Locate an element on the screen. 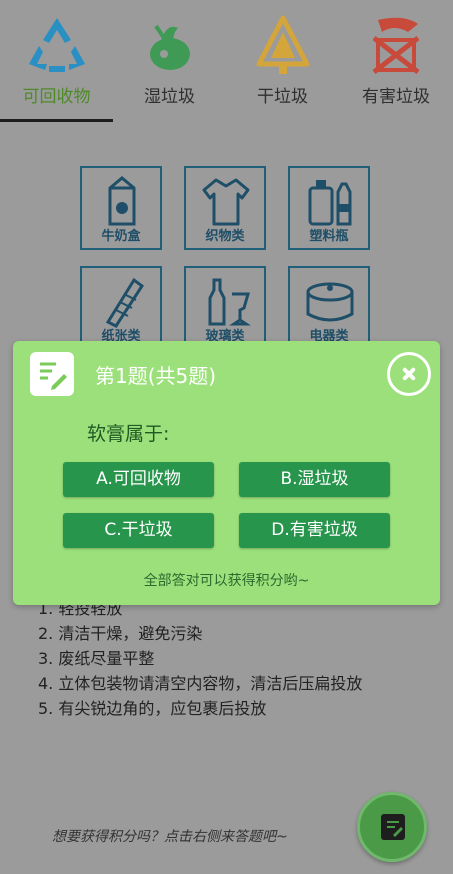 This screenshot has width=453, height=874. option-d-button: D.有害垃圾 is located at coordinates (314, 530).